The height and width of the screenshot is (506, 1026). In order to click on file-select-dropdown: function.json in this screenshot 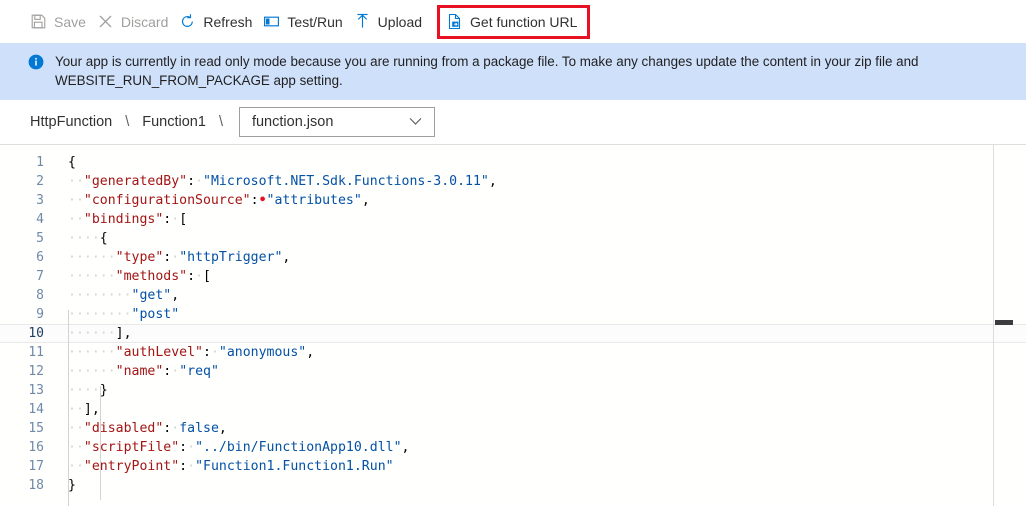, I will do `click(336, 122)`.